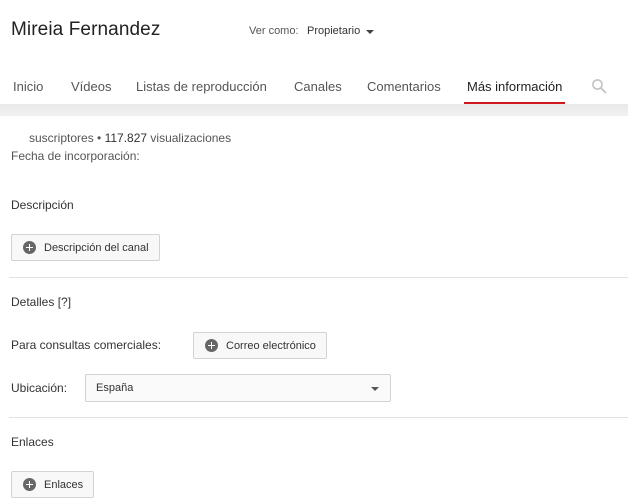 The height and width of the screenshot is (503, 628). I want to click on links-button: Enlaces, so click(53, 484).